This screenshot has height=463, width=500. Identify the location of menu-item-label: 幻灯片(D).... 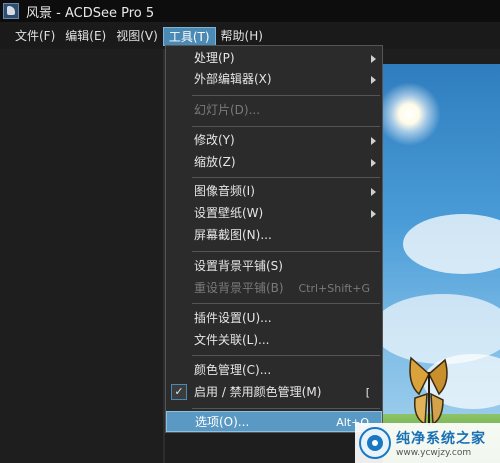
(227, 110).